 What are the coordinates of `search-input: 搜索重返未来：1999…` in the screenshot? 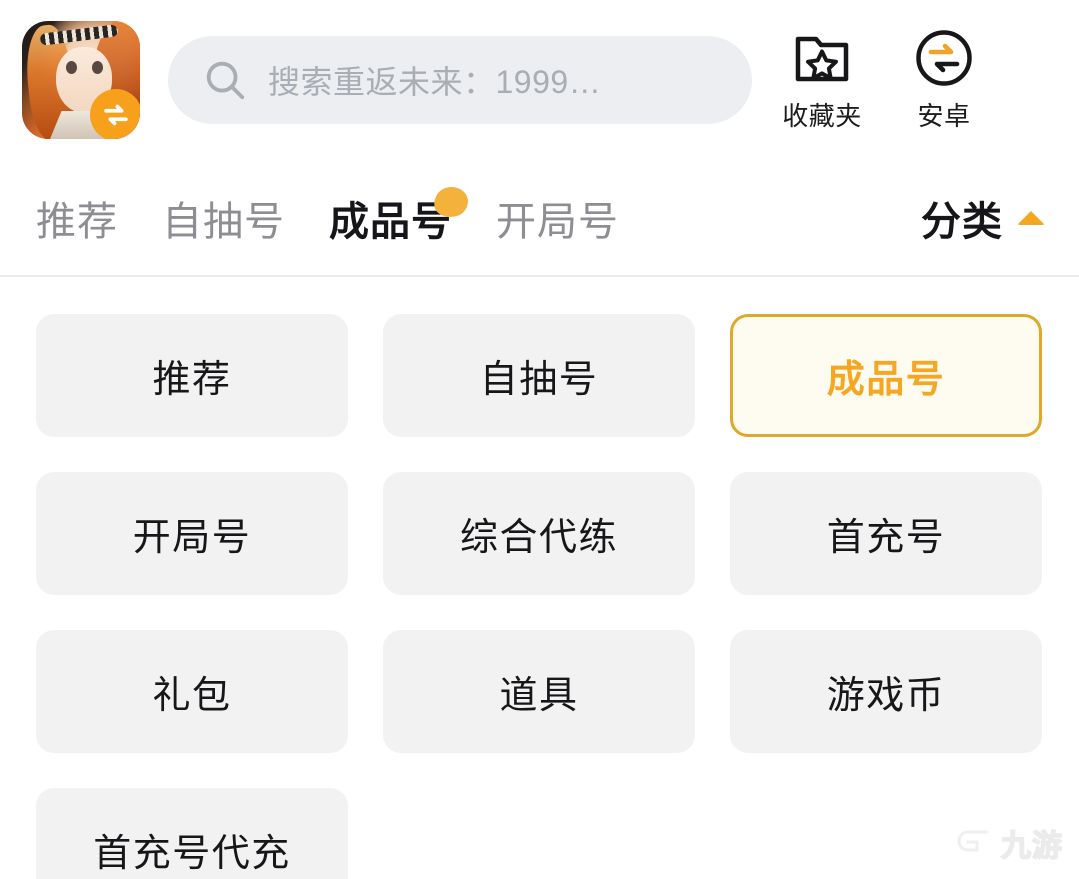 It's located at (460, 80).